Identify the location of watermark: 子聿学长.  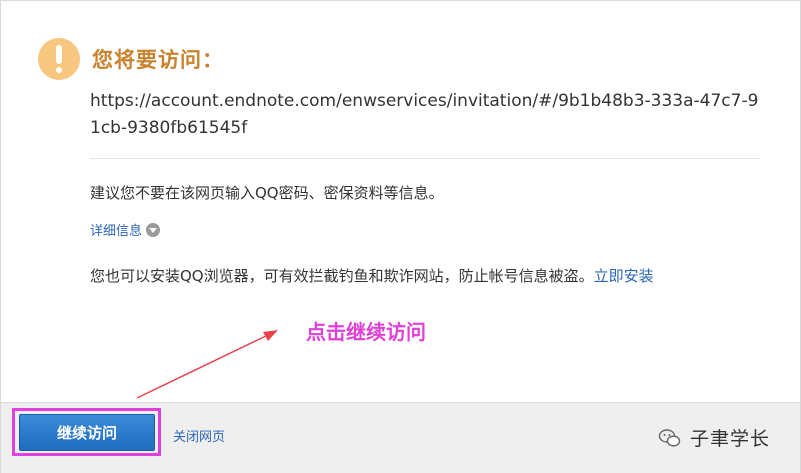
(714, 437).